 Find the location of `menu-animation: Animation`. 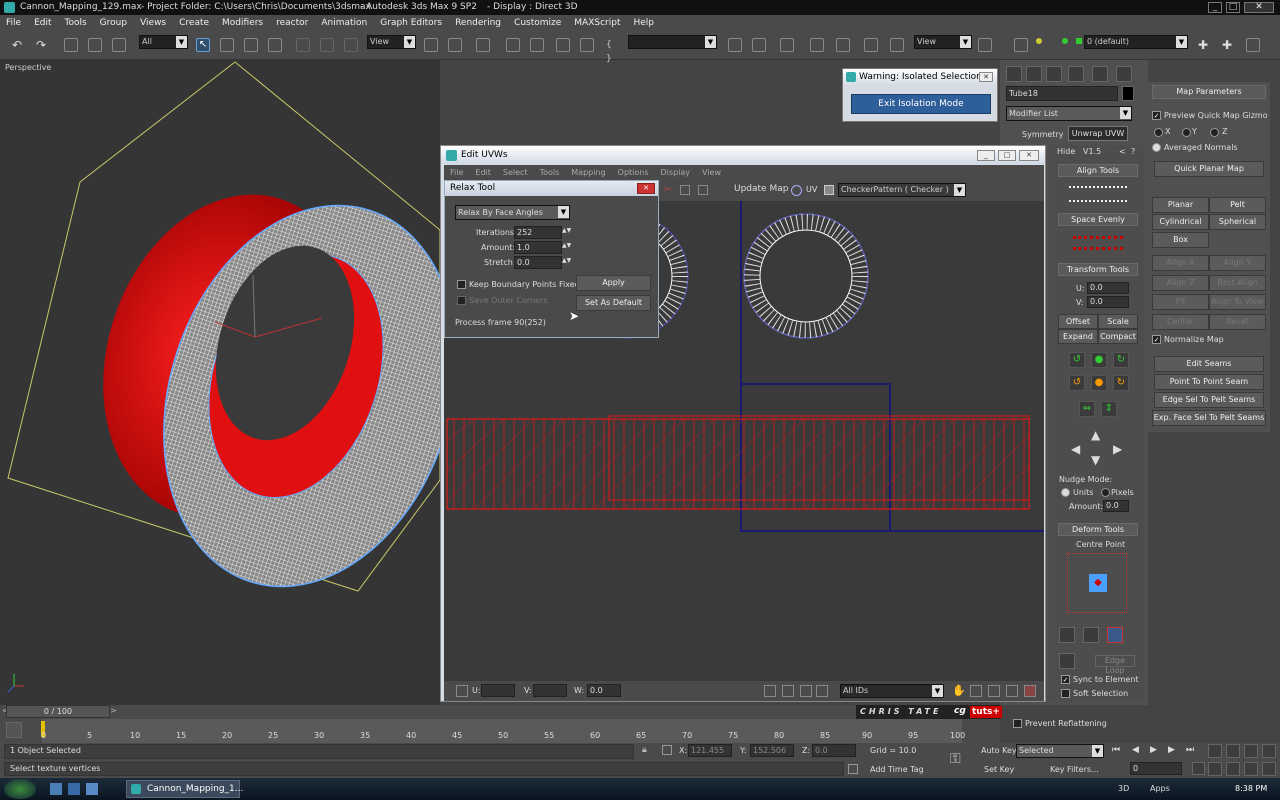

menu-animation: Animation is located at coordinates (344, 23).